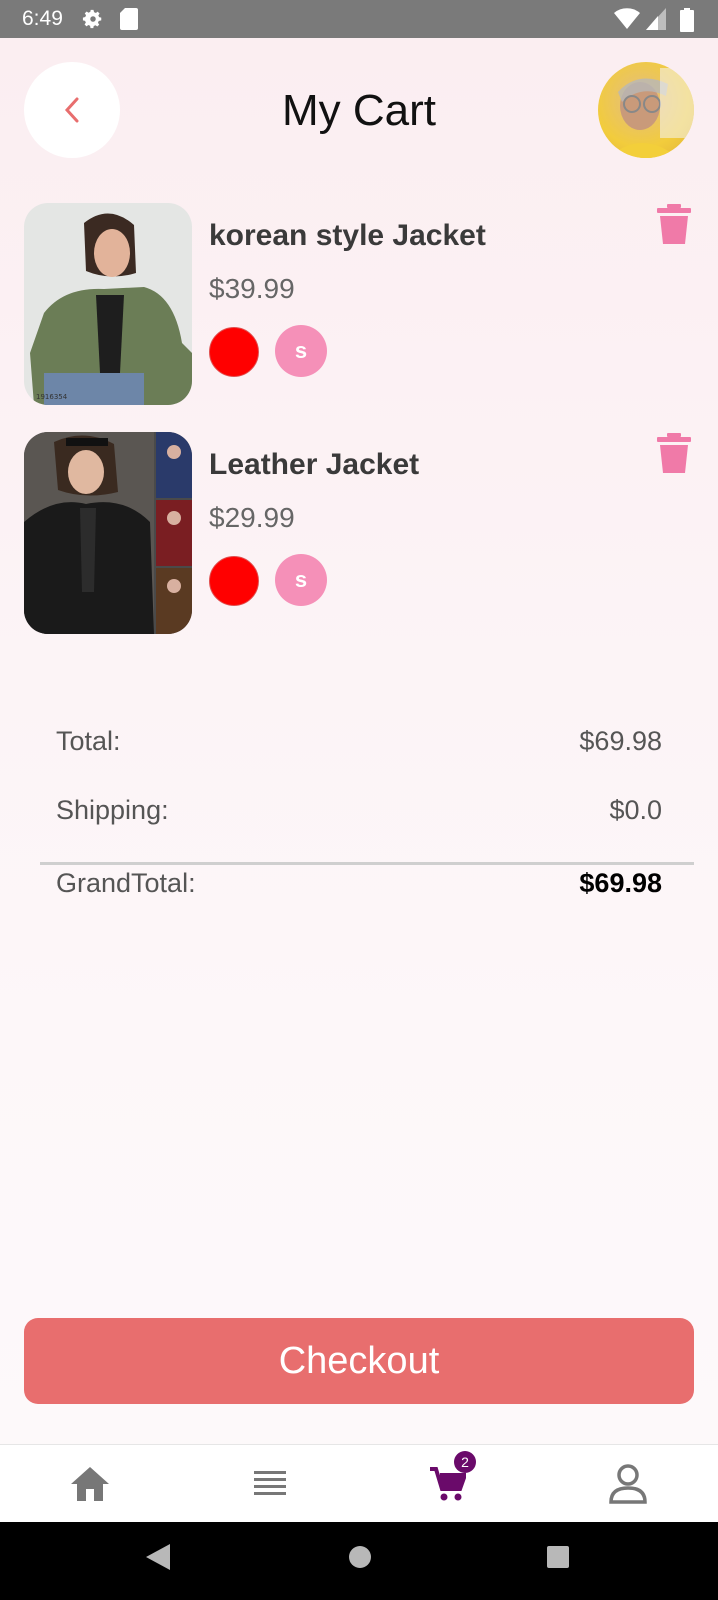 The height and width of the screenshot is (1600, 718). I want to click on wifi-icon, so click(627, 21).